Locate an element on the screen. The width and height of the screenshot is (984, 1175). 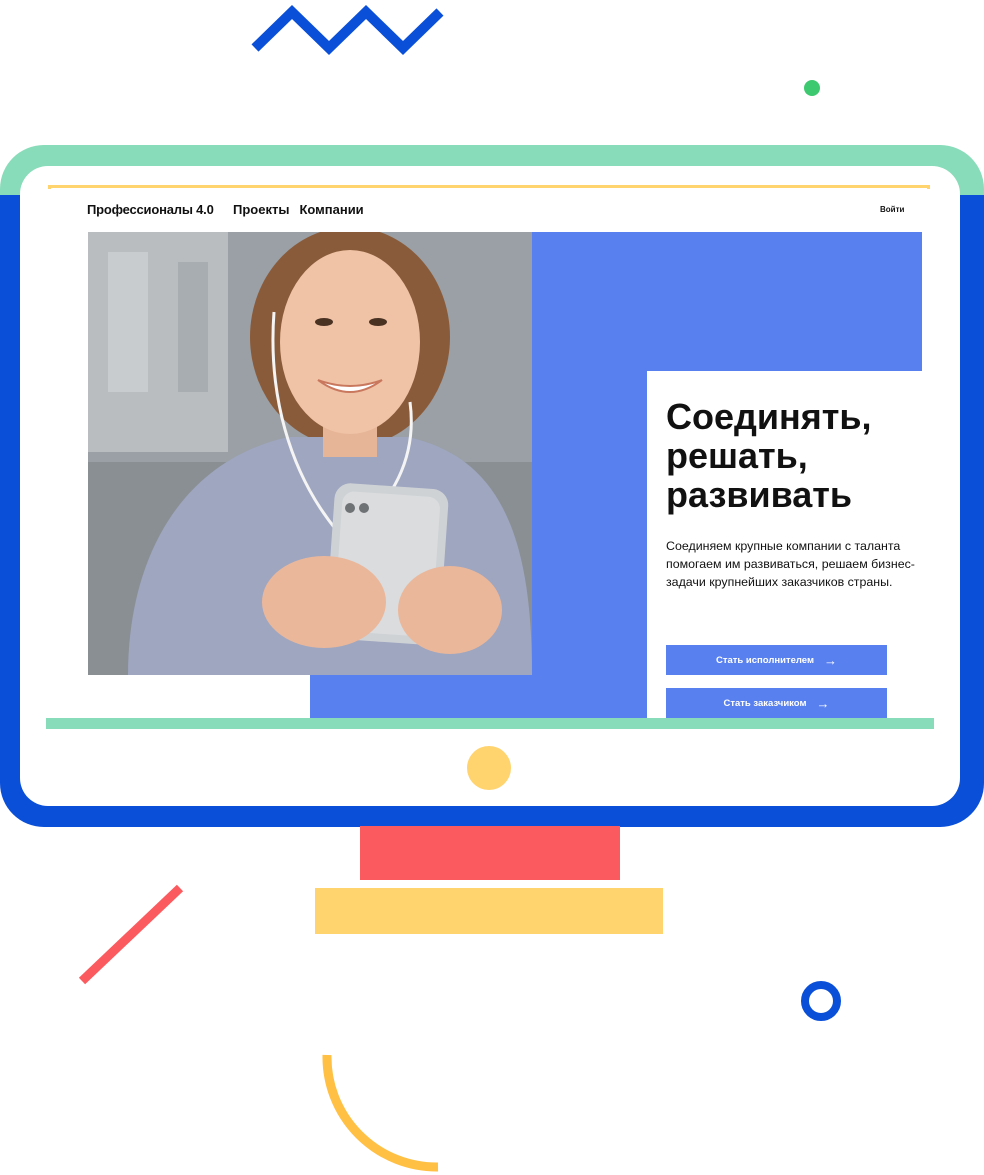
hero-headline: Соединять, решать, развивать is located at coordinates (791, 455).